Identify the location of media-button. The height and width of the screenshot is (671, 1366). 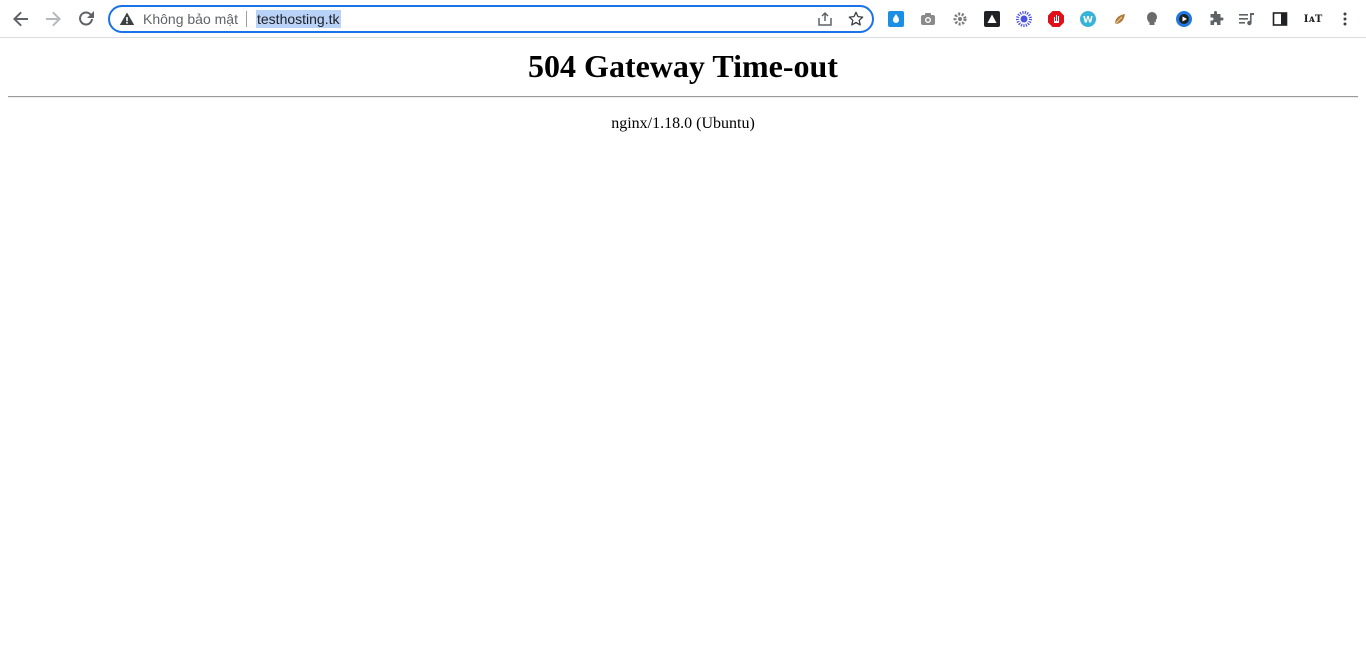
(1247, 19).